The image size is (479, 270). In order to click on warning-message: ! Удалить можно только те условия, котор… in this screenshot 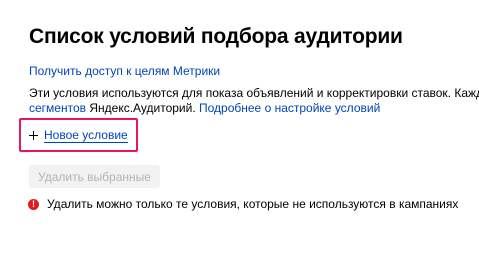, I will do `click(243, 204)`.